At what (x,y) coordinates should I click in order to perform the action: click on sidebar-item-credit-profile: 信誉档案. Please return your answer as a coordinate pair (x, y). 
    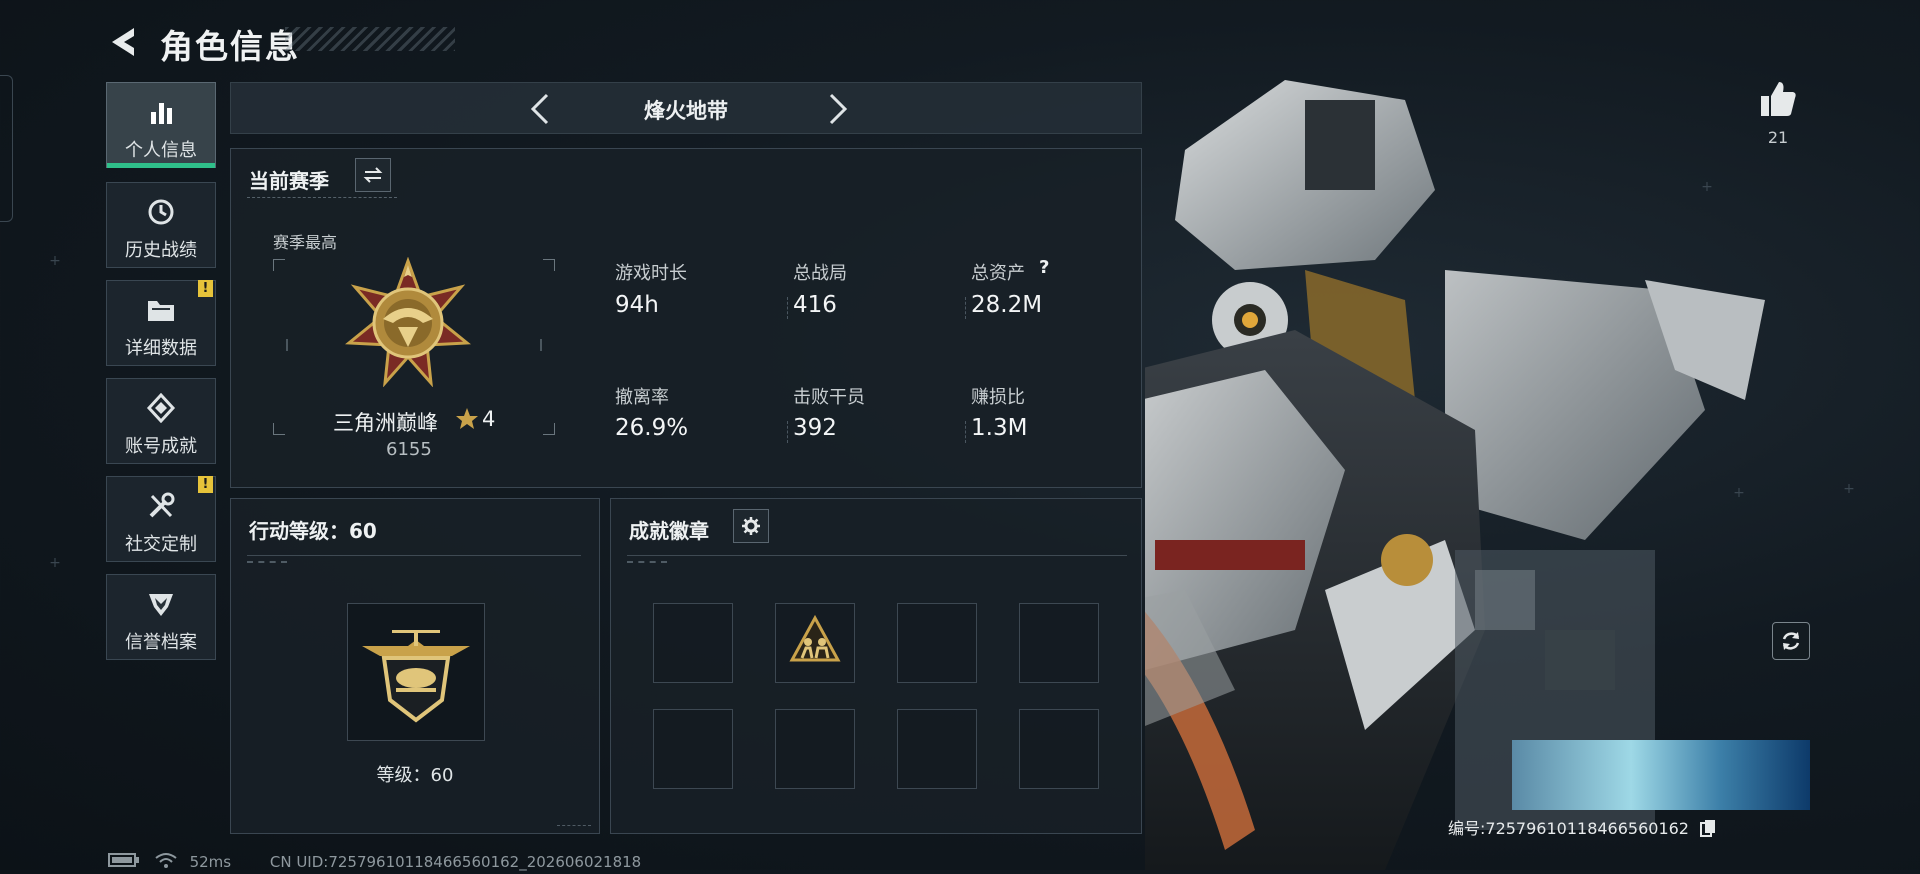
    Looking at the image, I should click on (161, 617).